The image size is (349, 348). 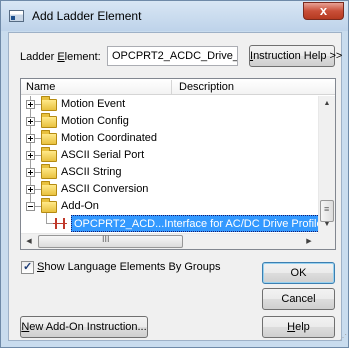 What do you see at coordinates (298, 273) in the screenshot?
I see `ok-button: OK` at bounding box center [298, 273].